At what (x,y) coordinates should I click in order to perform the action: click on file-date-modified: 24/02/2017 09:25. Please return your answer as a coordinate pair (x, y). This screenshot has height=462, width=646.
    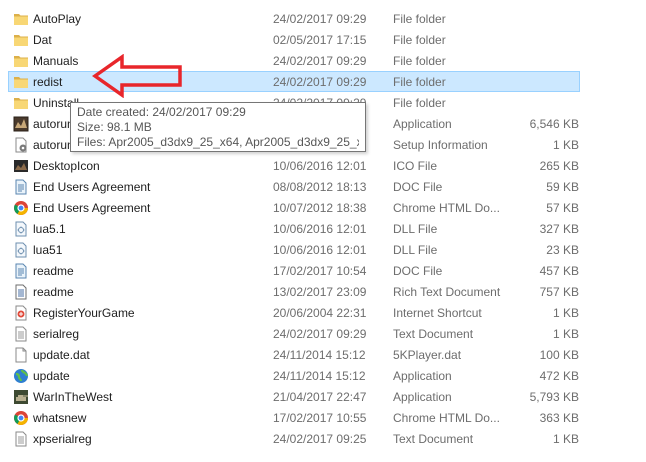
    Looking at the image, I should click on (320, 439).